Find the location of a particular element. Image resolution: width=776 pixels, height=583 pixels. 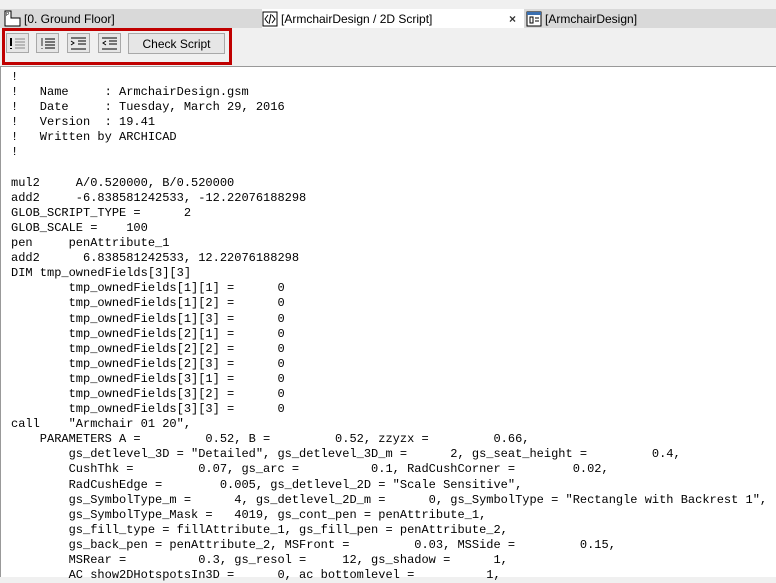

script-line: call "Armchair 01 20", is located at coordinates (101, 424).